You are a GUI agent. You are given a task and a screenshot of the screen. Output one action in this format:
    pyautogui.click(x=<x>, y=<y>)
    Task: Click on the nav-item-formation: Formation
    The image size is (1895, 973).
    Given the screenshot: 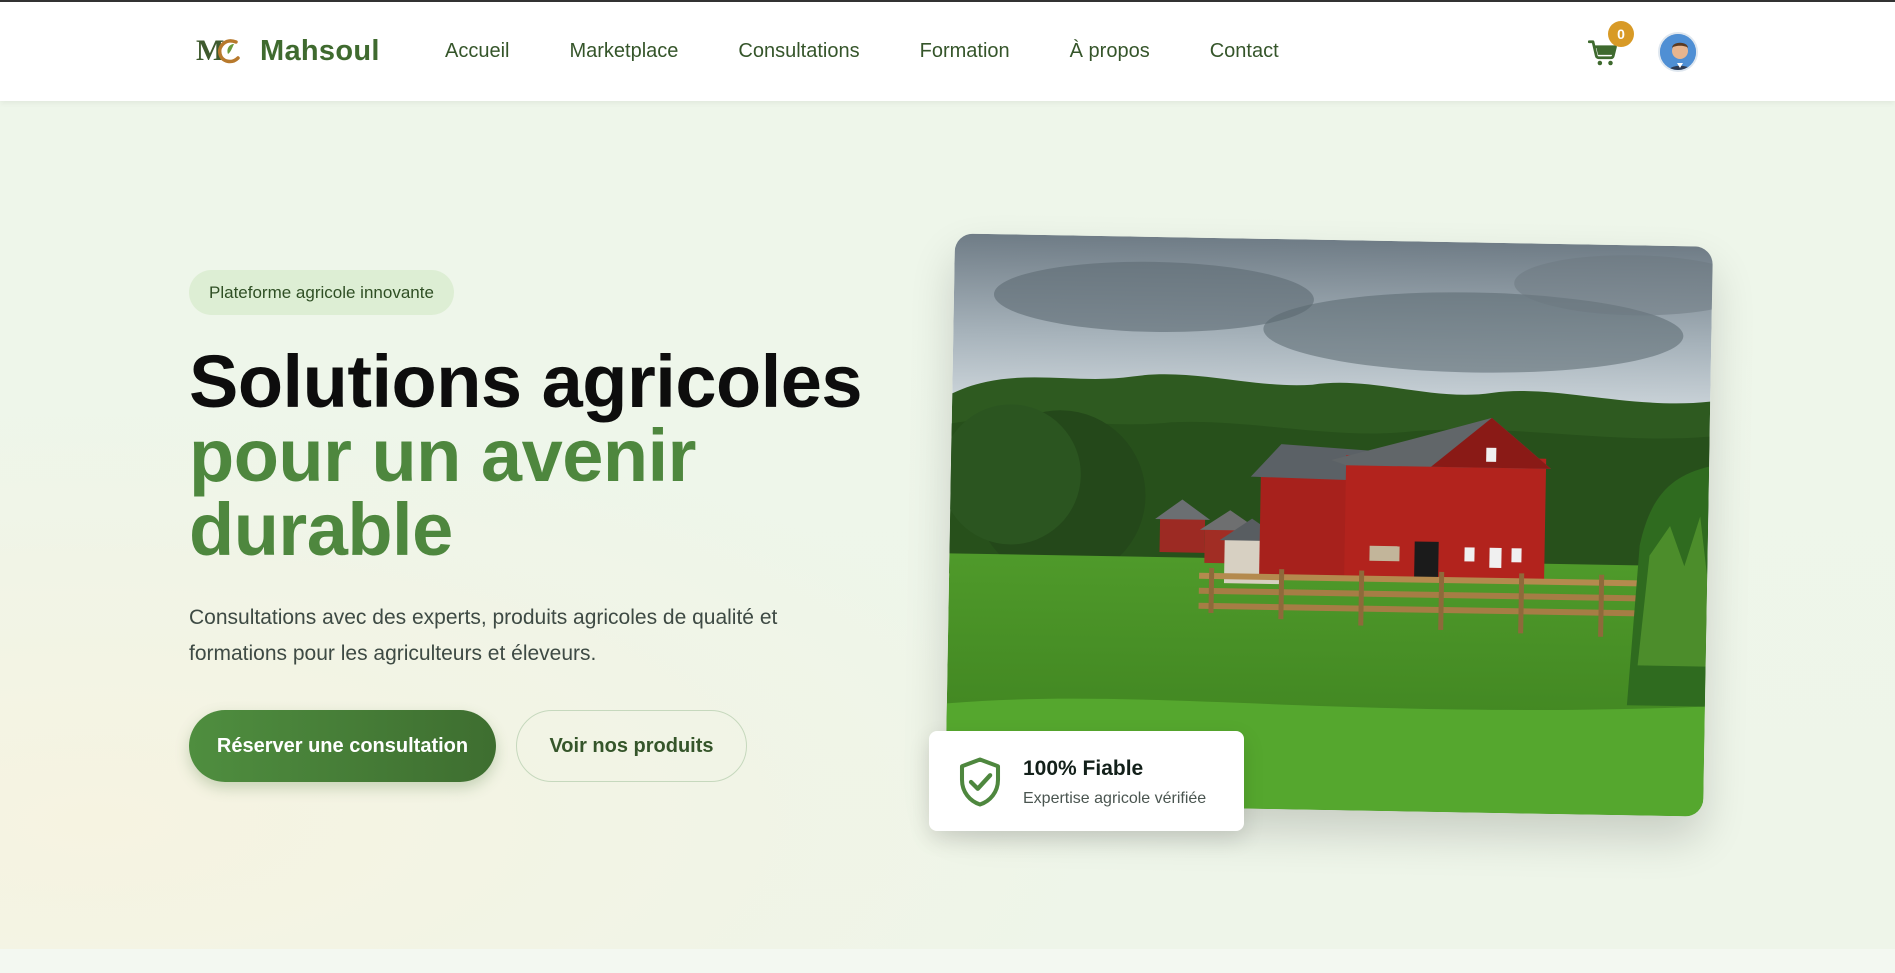 What is the action you would take?
    pyautogui.click(x=965, y=51)
    